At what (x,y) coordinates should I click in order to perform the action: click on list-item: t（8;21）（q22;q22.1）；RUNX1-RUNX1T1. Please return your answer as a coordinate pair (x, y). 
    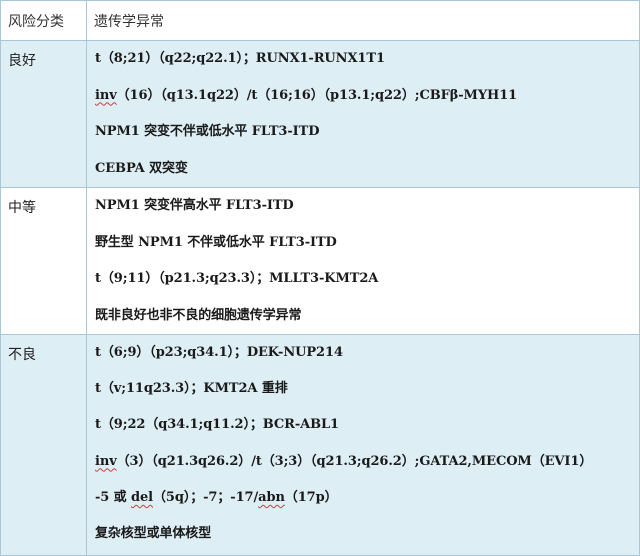
    Looking at the image, I should click on (240, 58).